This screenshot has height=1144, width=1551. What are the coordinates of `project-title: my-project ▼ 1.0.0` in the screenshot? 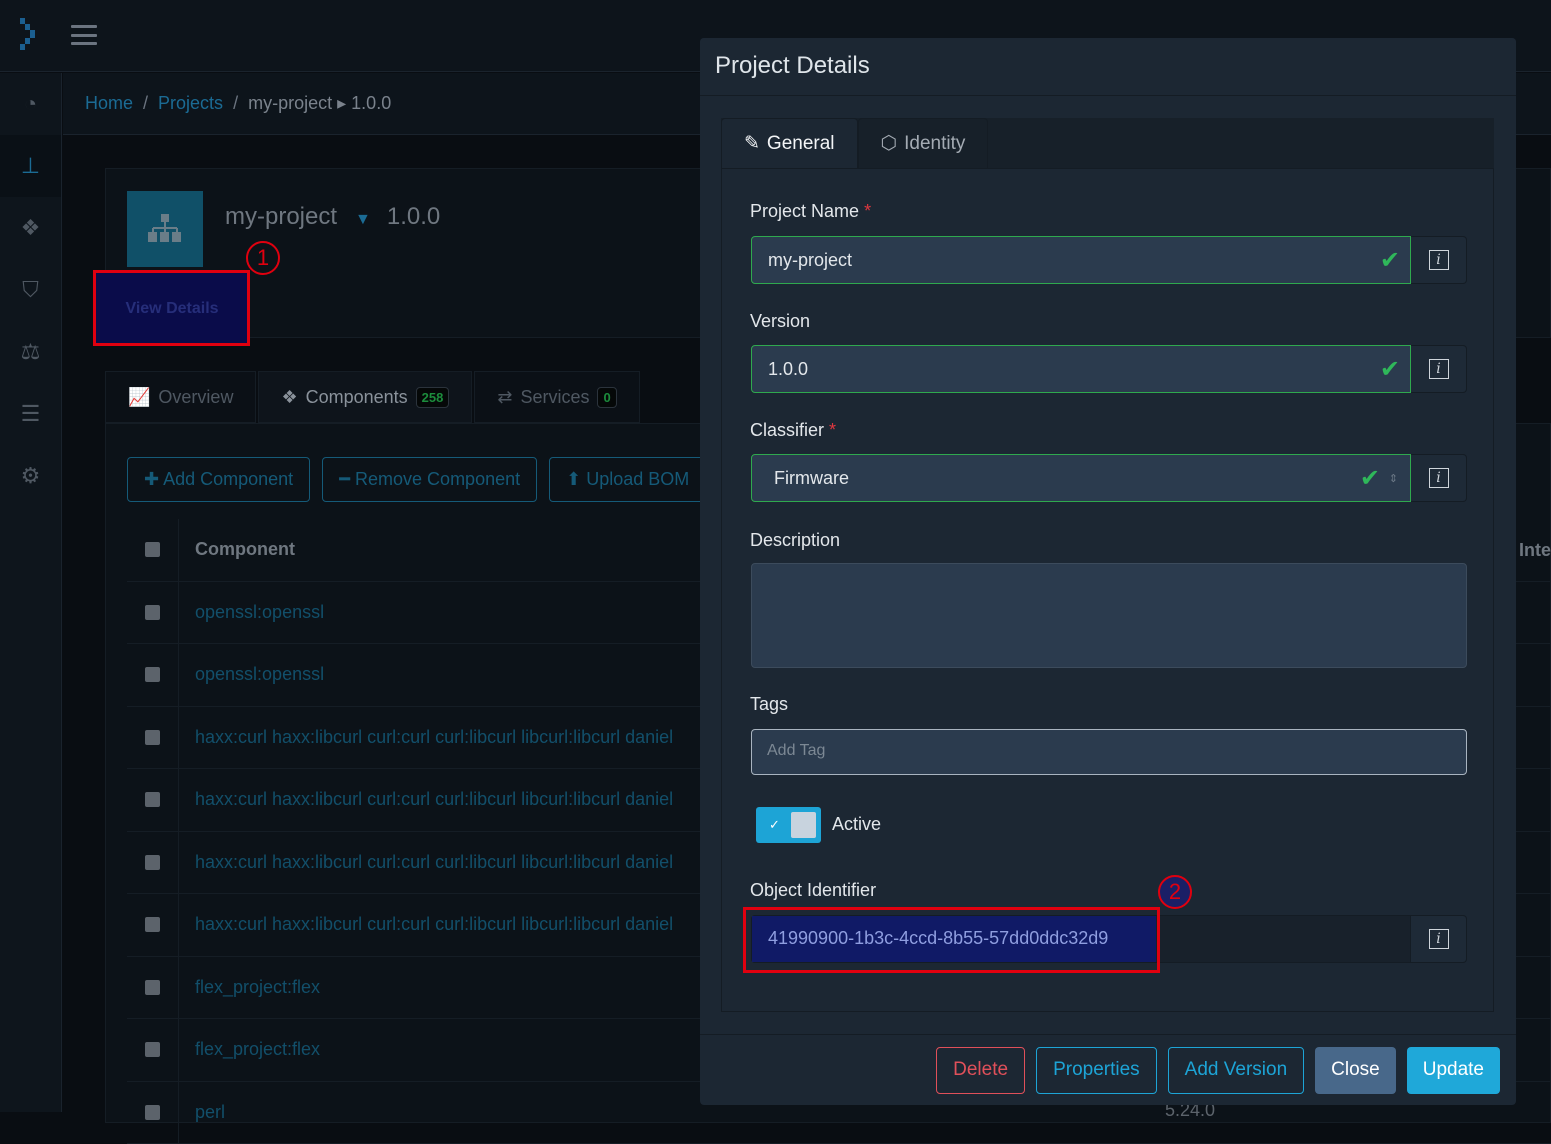 It's located at (332, 217).